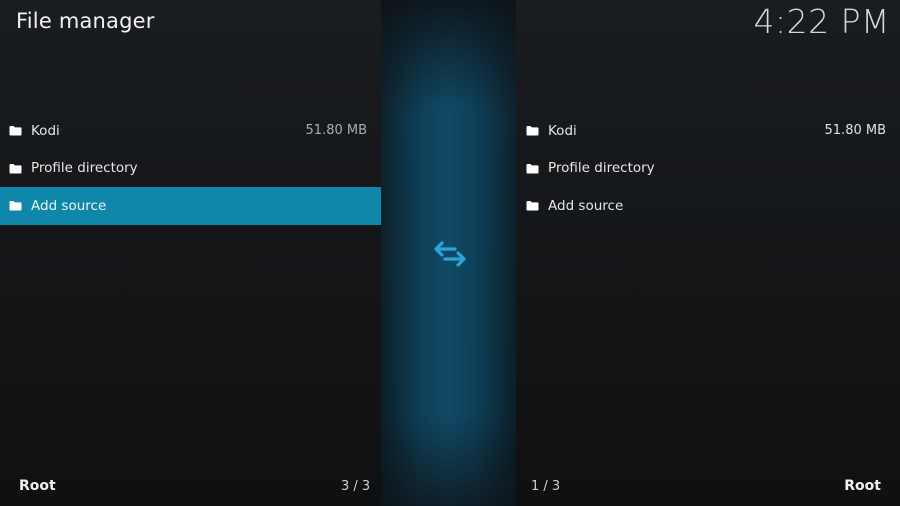  Describe the element at coordinates (85, 21) in the screenshot. I see `page-title: File manager` at that location.